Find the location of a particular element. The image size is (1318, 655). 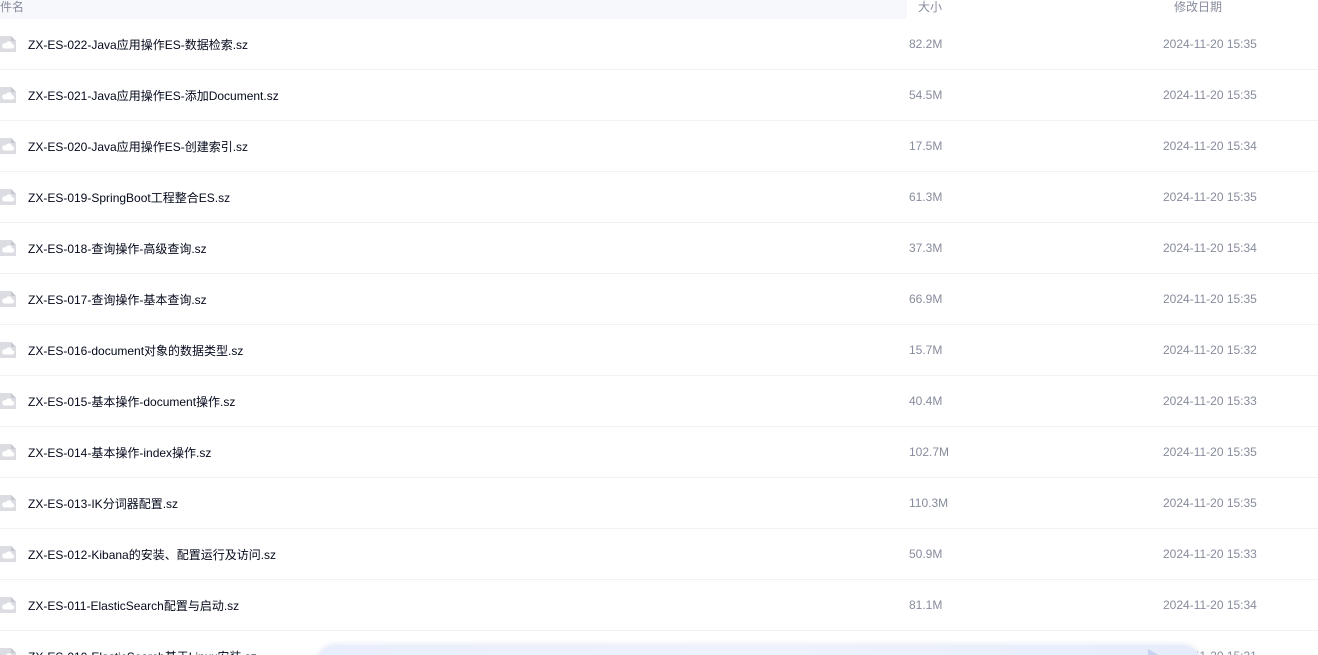

file-name: ZX-ES-013-IK分词器配置.sz is located at coordinates (103, 503).